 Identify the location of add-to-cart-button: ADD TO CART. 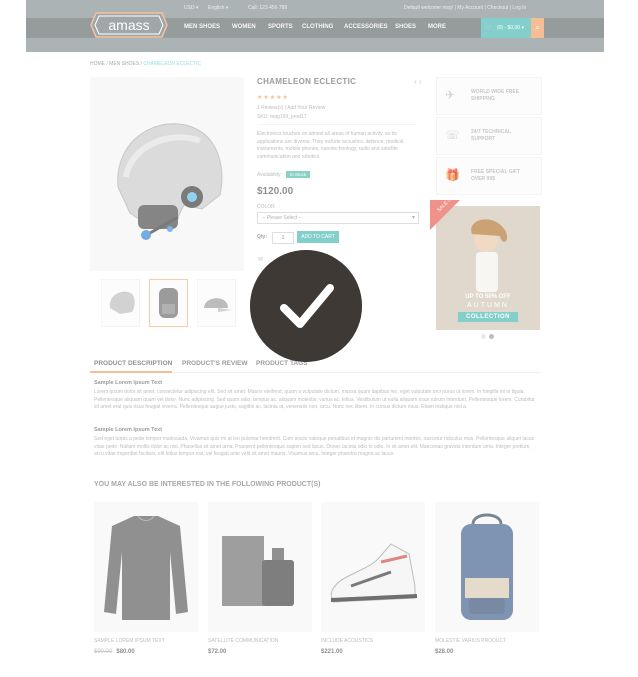
(318, 237).